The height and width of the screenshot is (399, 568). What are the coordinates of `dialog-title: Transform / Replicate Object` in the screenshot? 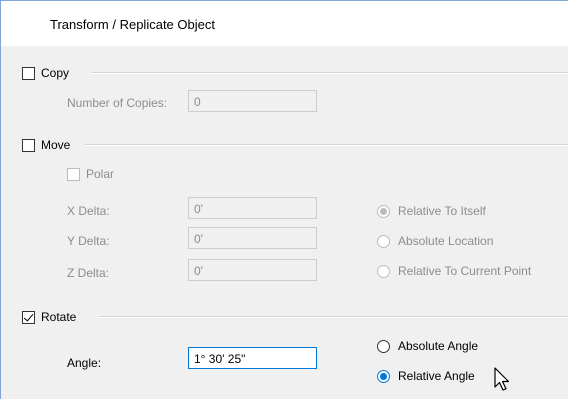 It's located at (132, 24).